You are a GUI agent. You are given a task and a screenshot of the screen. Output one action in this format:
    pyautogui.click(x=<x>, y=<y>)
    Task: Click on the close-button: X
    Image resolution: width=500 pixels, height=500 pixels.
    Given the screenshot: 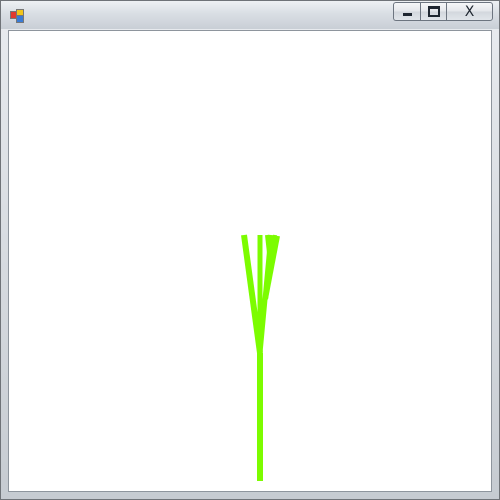 What is the action you would take?
    pyautogui.click(x=469, y=11)
    